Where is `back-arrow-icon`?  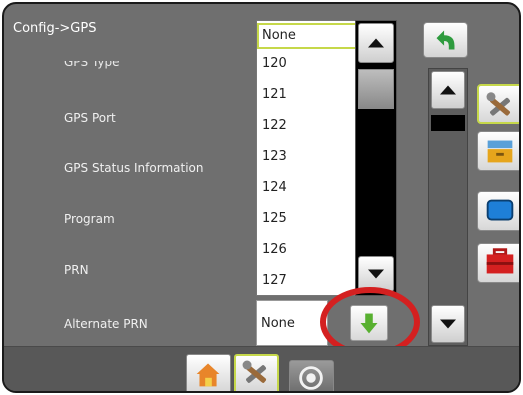 back-arrow-icon is located at coordinates (445, 40).